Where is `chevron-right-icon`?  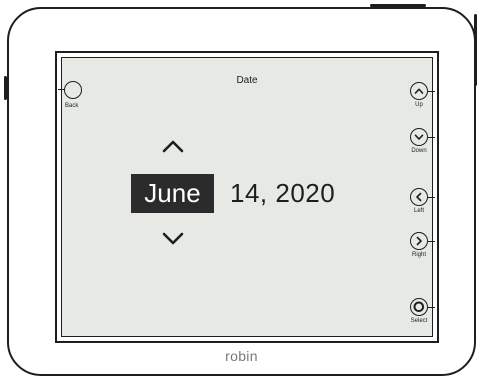
chevron-right-icon is located at coordinates (419, 241).